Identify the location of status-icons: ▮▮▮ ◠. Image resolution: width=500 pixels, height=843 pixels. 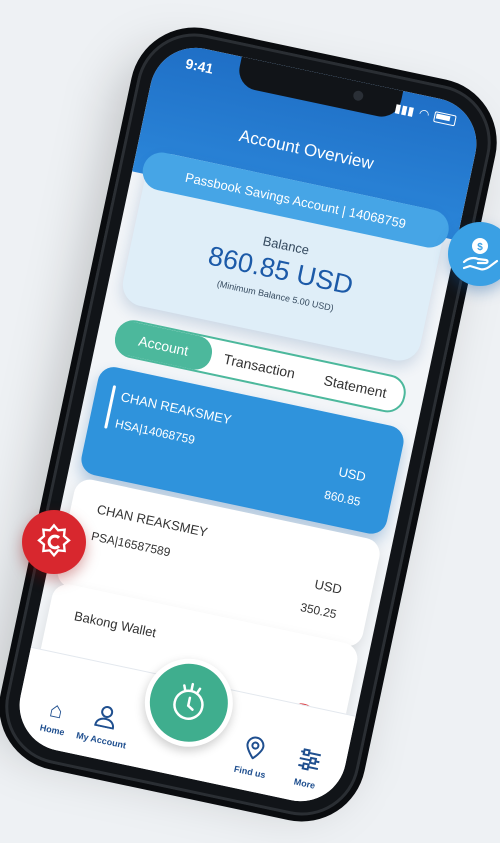
(425, 114).